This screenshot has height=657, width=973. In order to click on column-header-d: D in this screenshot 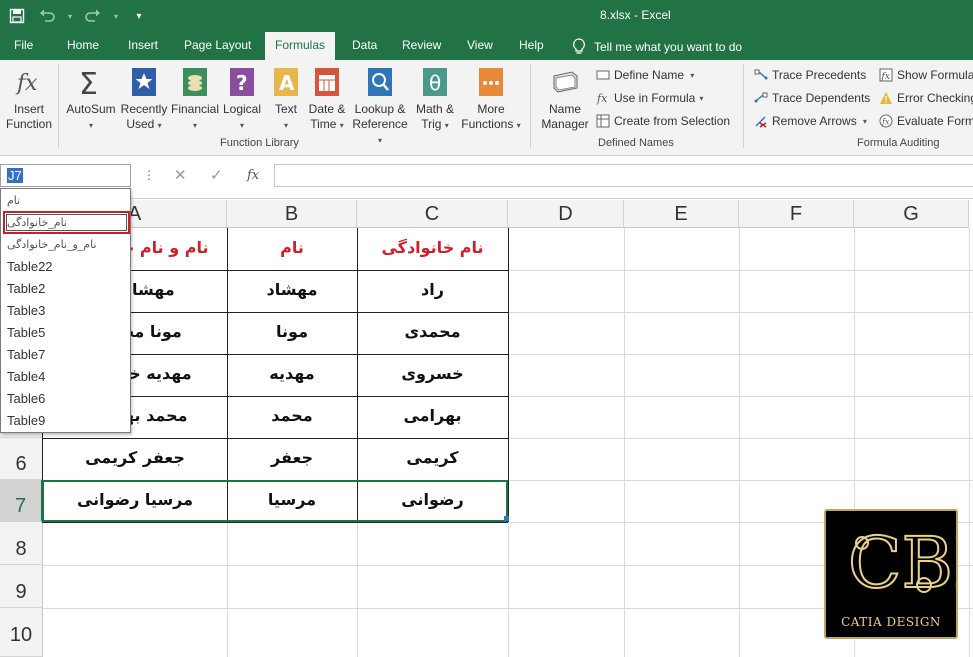, I will do `click(566, 214)`.